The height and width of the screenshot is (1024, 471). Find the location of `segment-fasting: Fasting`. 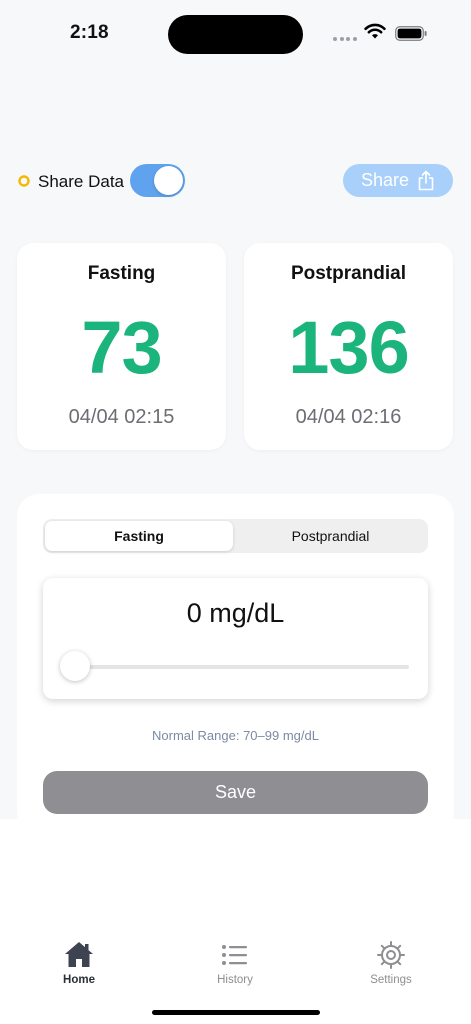

segment-fasting: Fasting is located at coordinates (139, 536).